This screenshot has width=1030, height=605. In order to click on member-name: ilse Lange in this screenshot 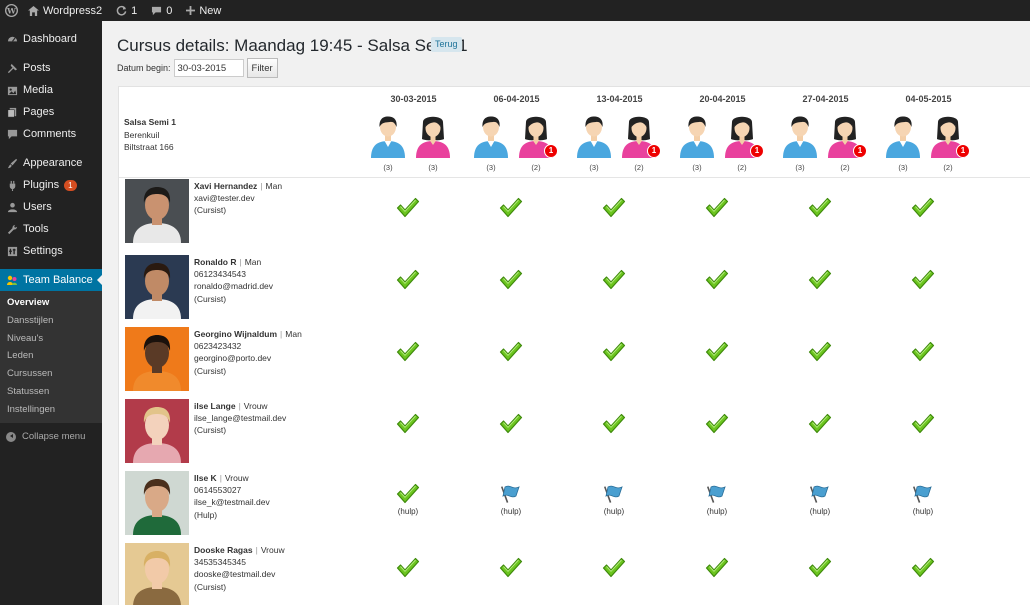, I will do `click(215, 406)`.